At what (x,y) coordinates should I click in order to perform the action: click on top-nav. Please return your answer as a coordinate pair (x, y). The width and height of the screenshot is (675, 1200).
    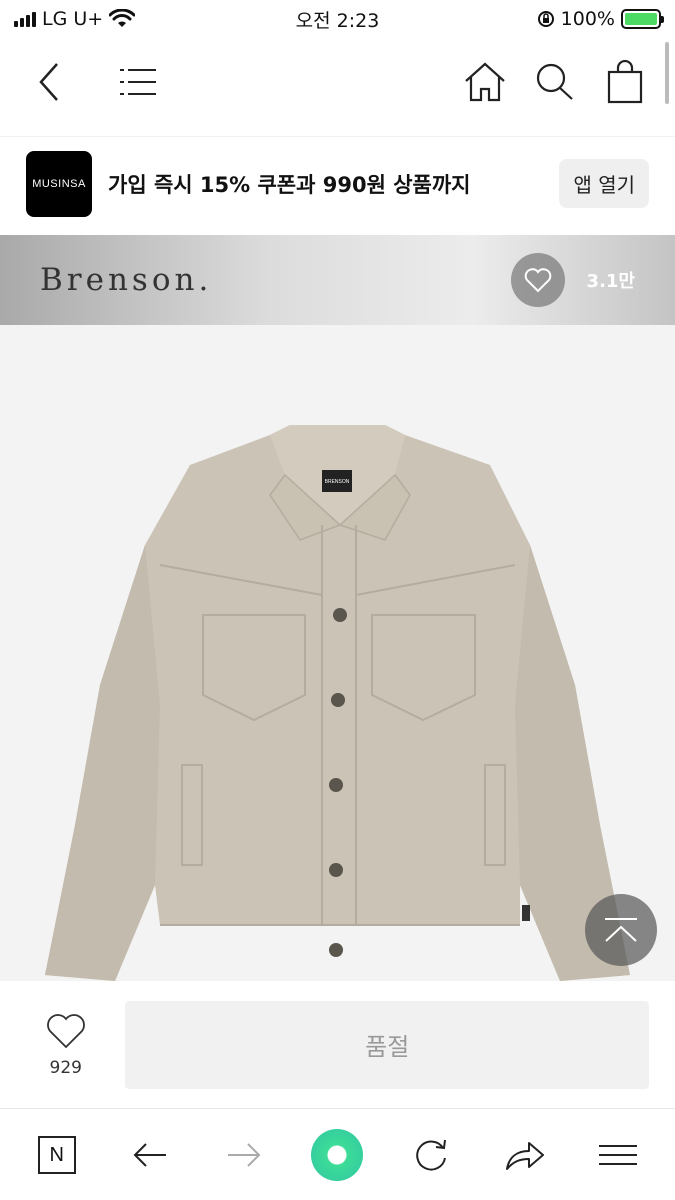
    Looking at the image, I should click on (337, 82).